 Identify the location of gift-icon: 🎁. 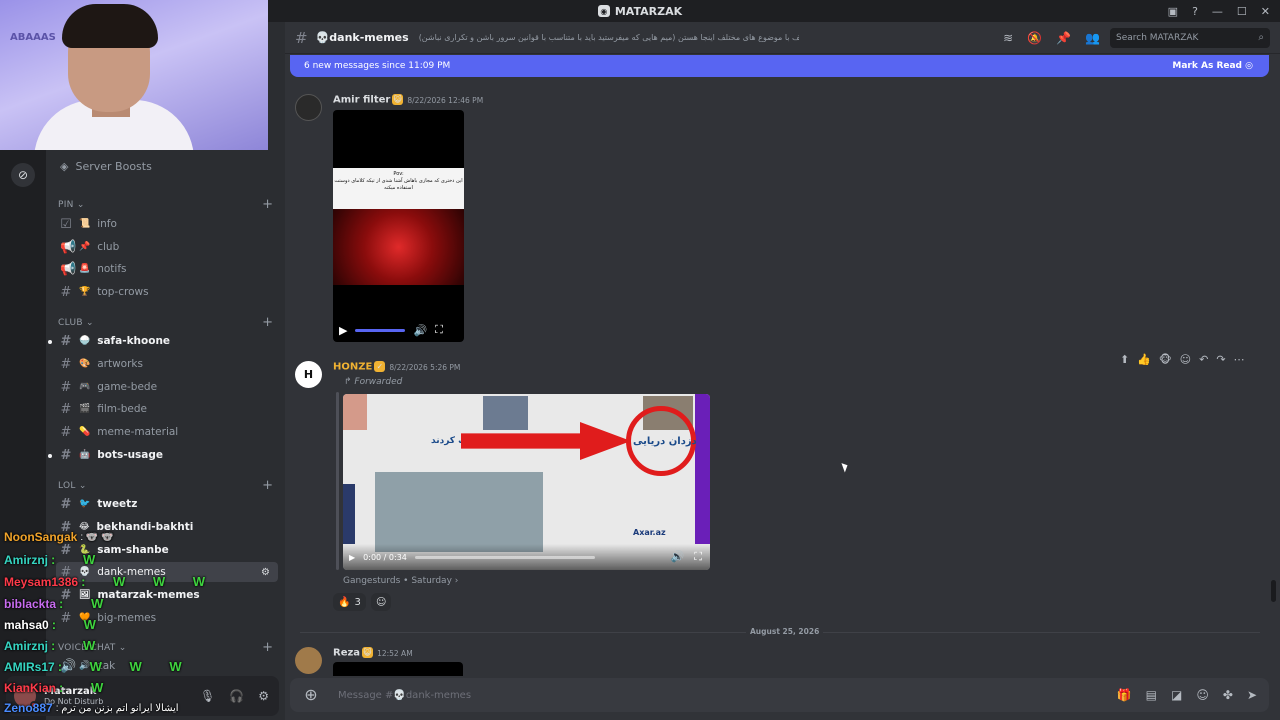
(1124, 695).